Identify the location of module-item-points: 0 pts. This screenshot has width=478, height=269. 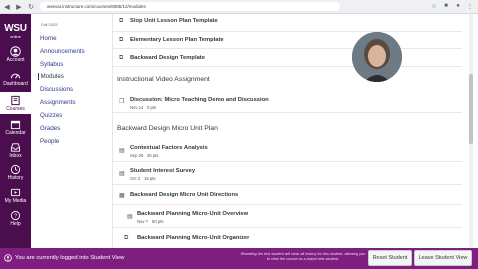
(152, 107).